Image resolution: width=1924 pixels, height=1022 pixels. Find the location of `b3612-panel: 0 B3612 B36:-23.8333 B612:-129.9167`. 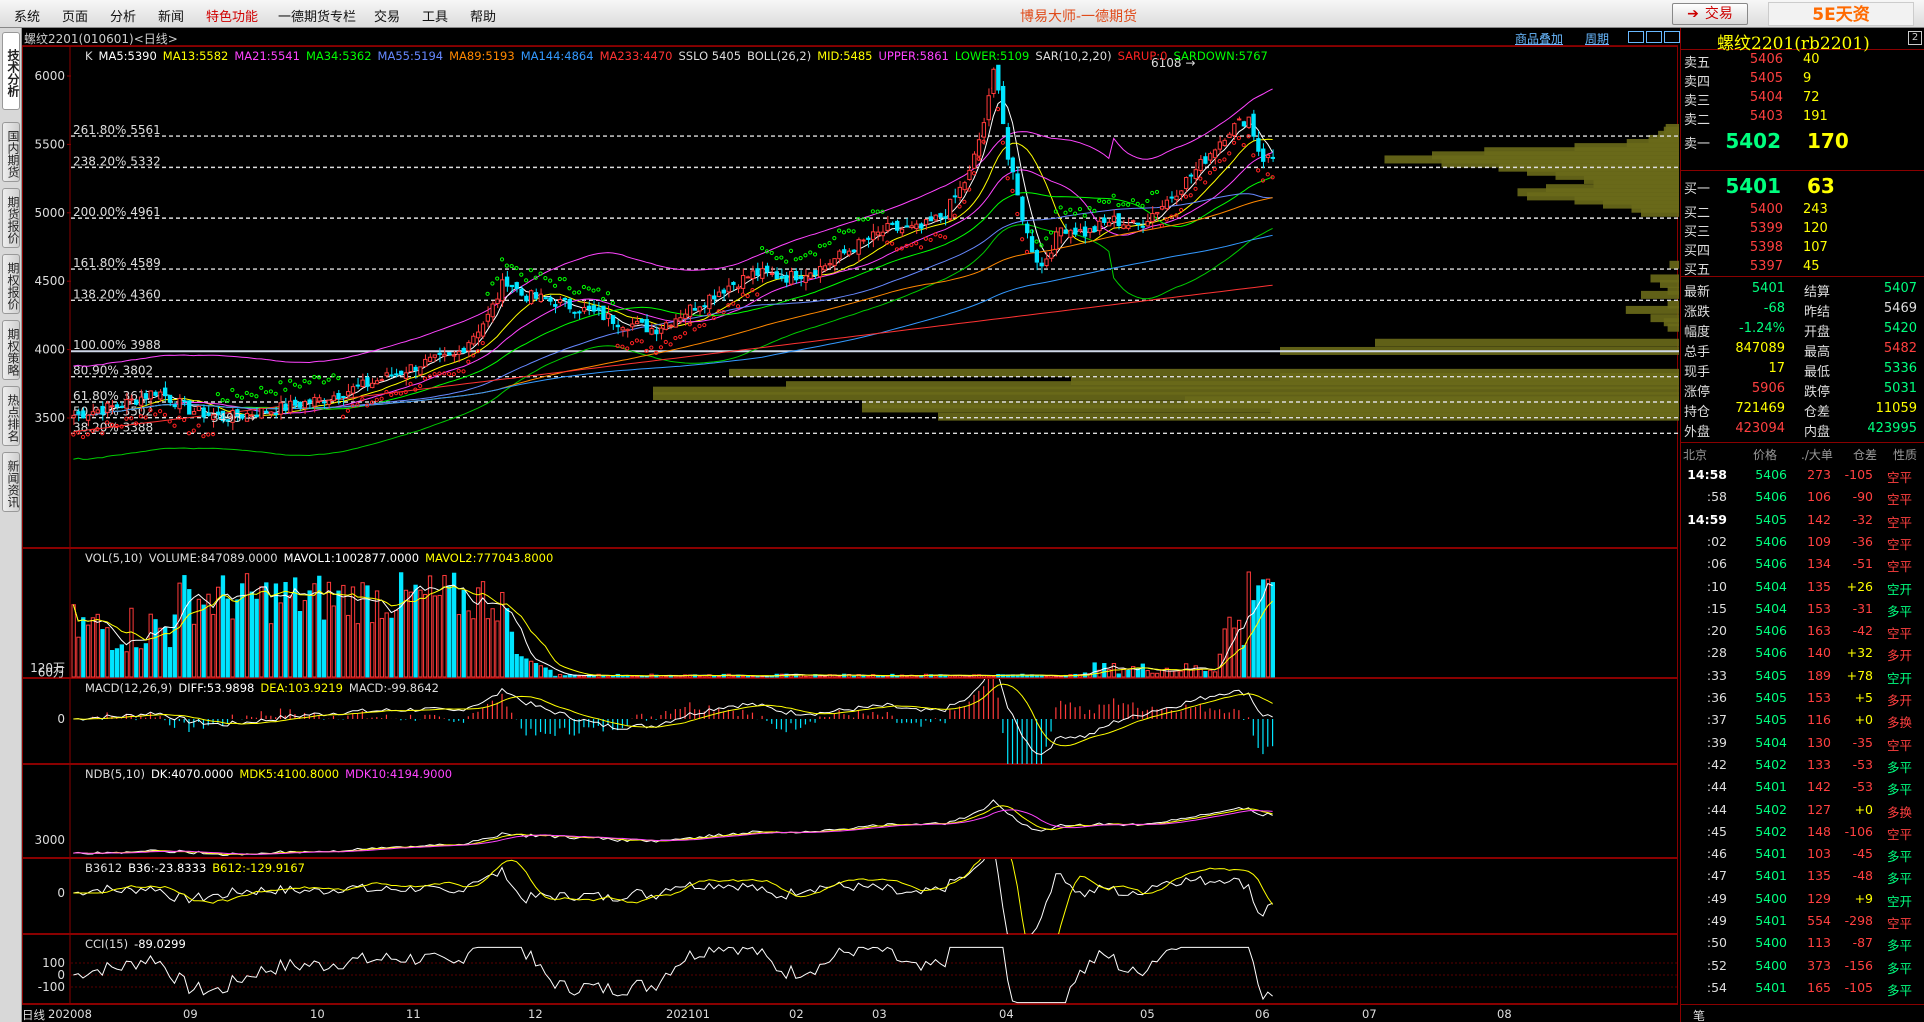

b3612-panel: 0 B3612 B36:-23.8333 B612:-129.9167 is located at coordinates (850, 896).